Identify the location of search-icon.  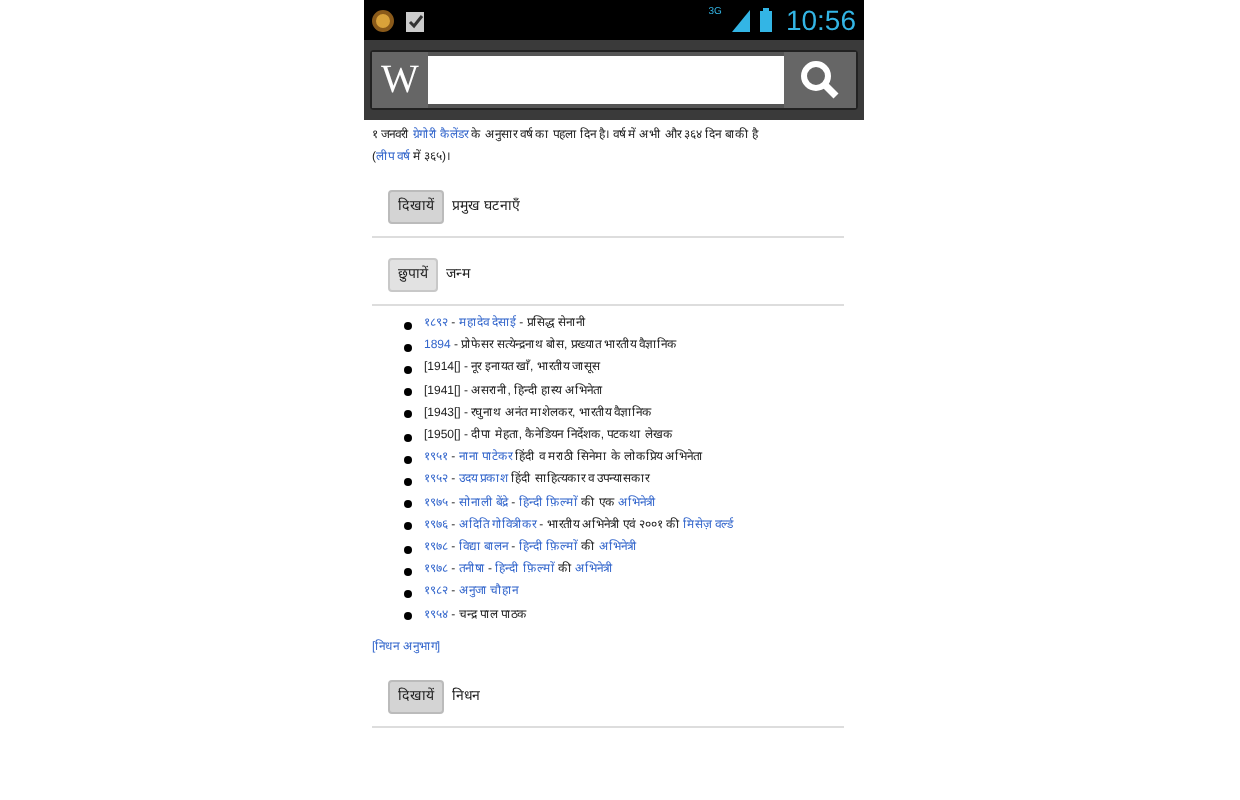
(820, 80).